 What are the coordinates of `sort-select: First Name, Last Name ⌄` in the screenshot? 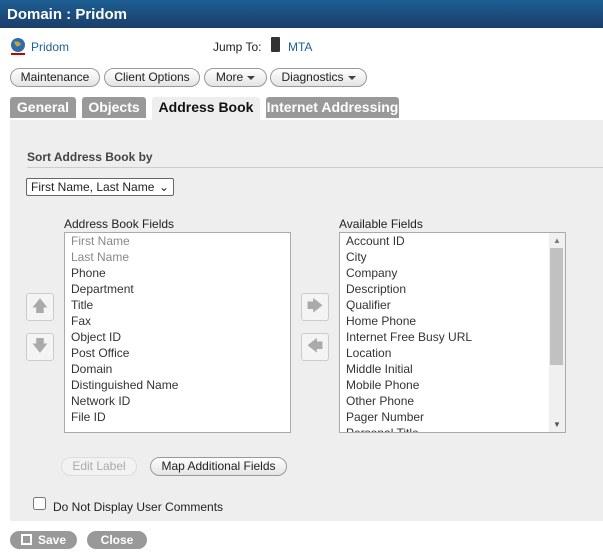 It's located at (100, 187).